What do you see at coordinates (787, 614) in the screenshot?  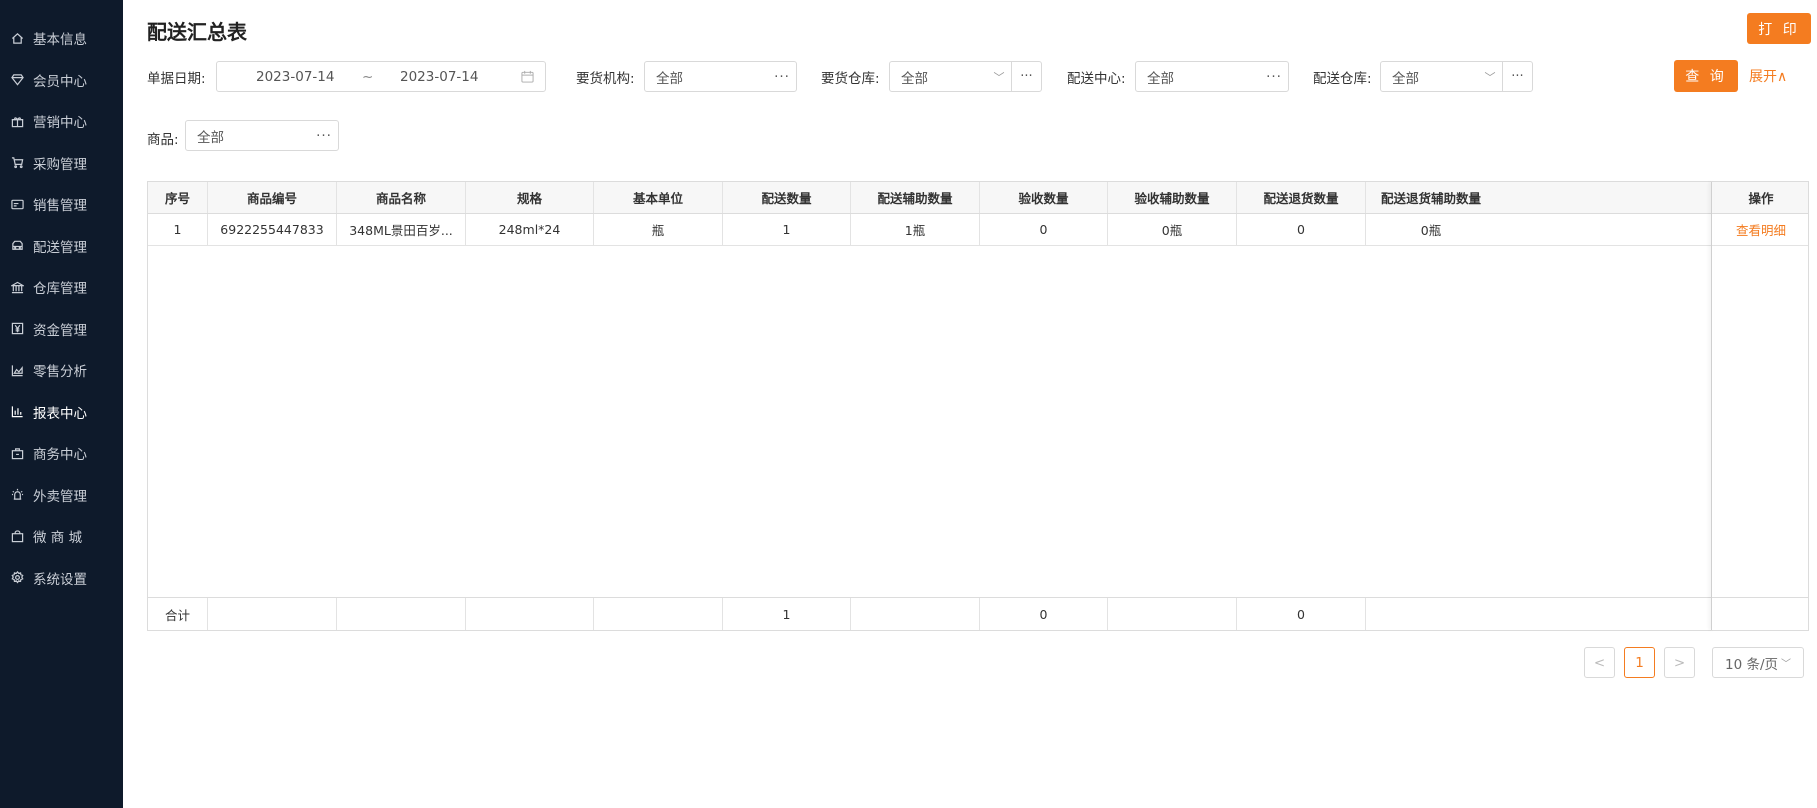 I see `footer-cell: 1` at bounding box center [787, 614].